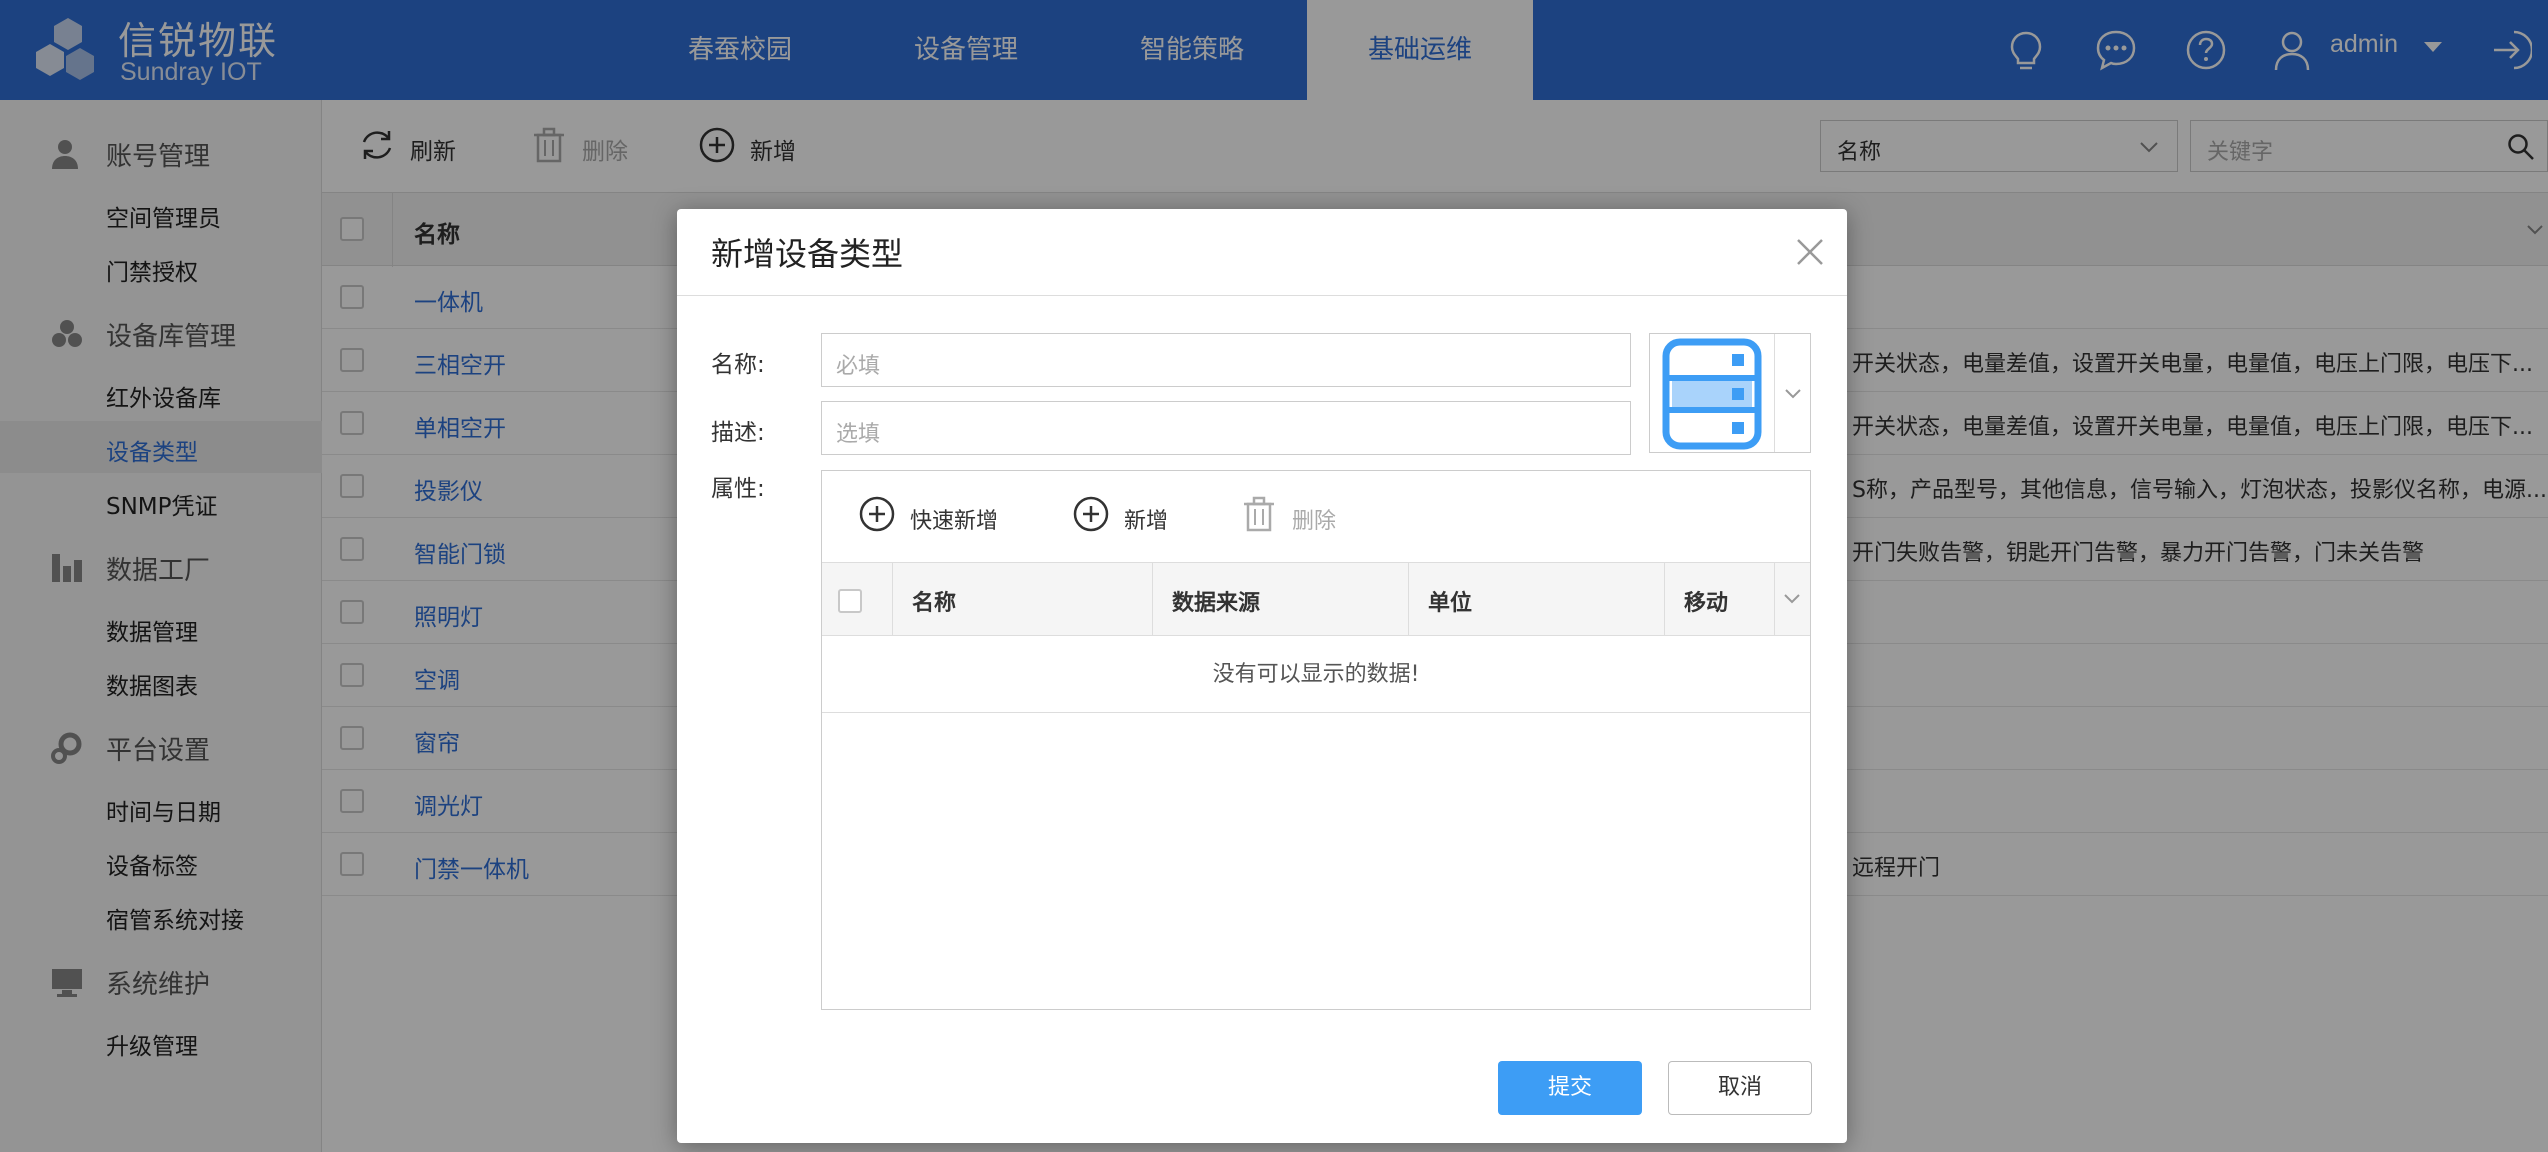 The image size is (2548, 1152). I want to click on server-icon, so click(1712, 394).